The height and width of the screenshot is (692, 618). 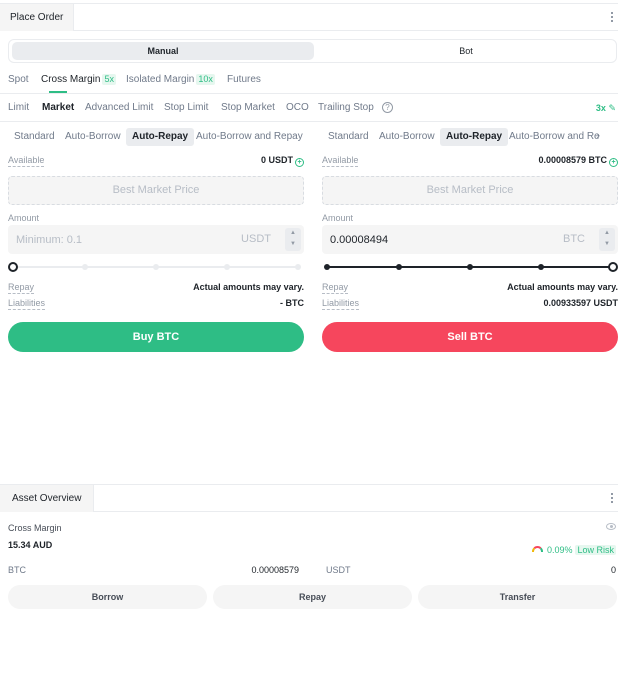 I want to click on tab-cross-margin: Cross Margin 5x, so click(x=78, y=80).